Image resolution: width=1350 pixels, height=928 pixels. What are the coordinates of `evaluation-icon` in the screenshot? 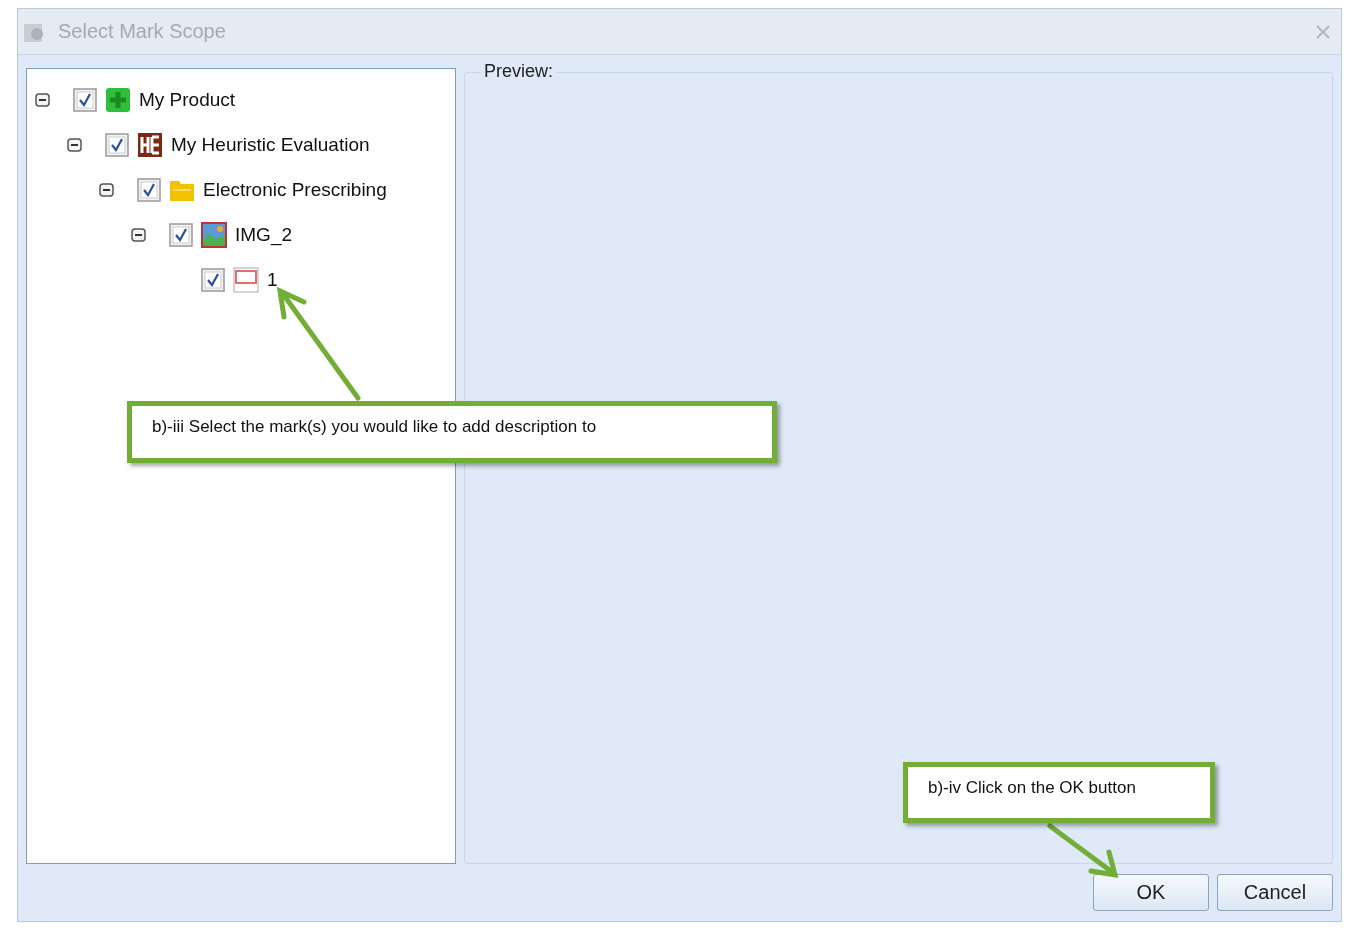 It's located at (150, 144).